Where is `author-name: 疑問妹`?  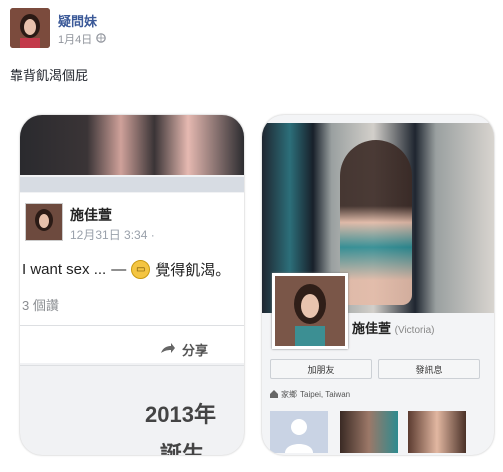
author-name: 疑問妹 is located at coordinates (77, 20).